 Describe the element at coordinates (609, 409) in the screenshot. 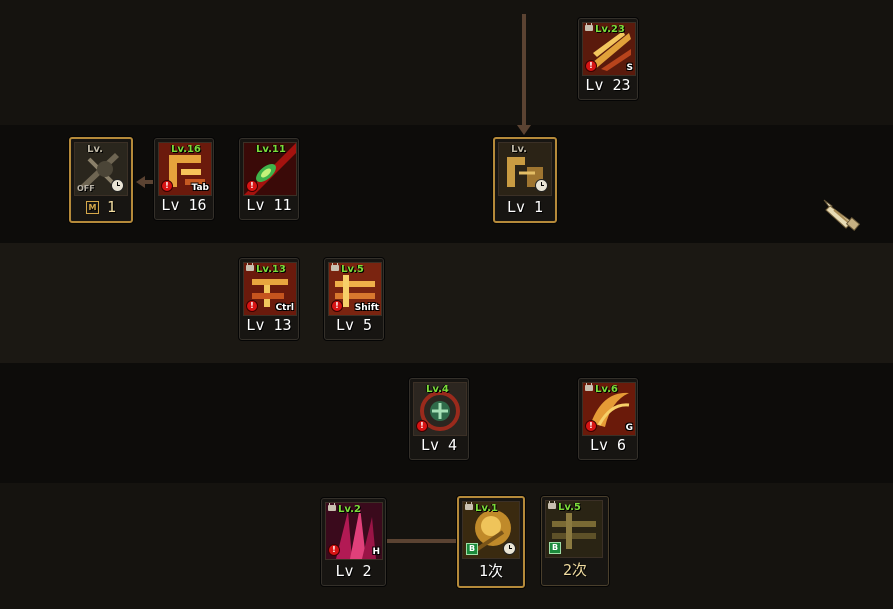

I see `skill-icon: Lv.6 ! G` at that location.